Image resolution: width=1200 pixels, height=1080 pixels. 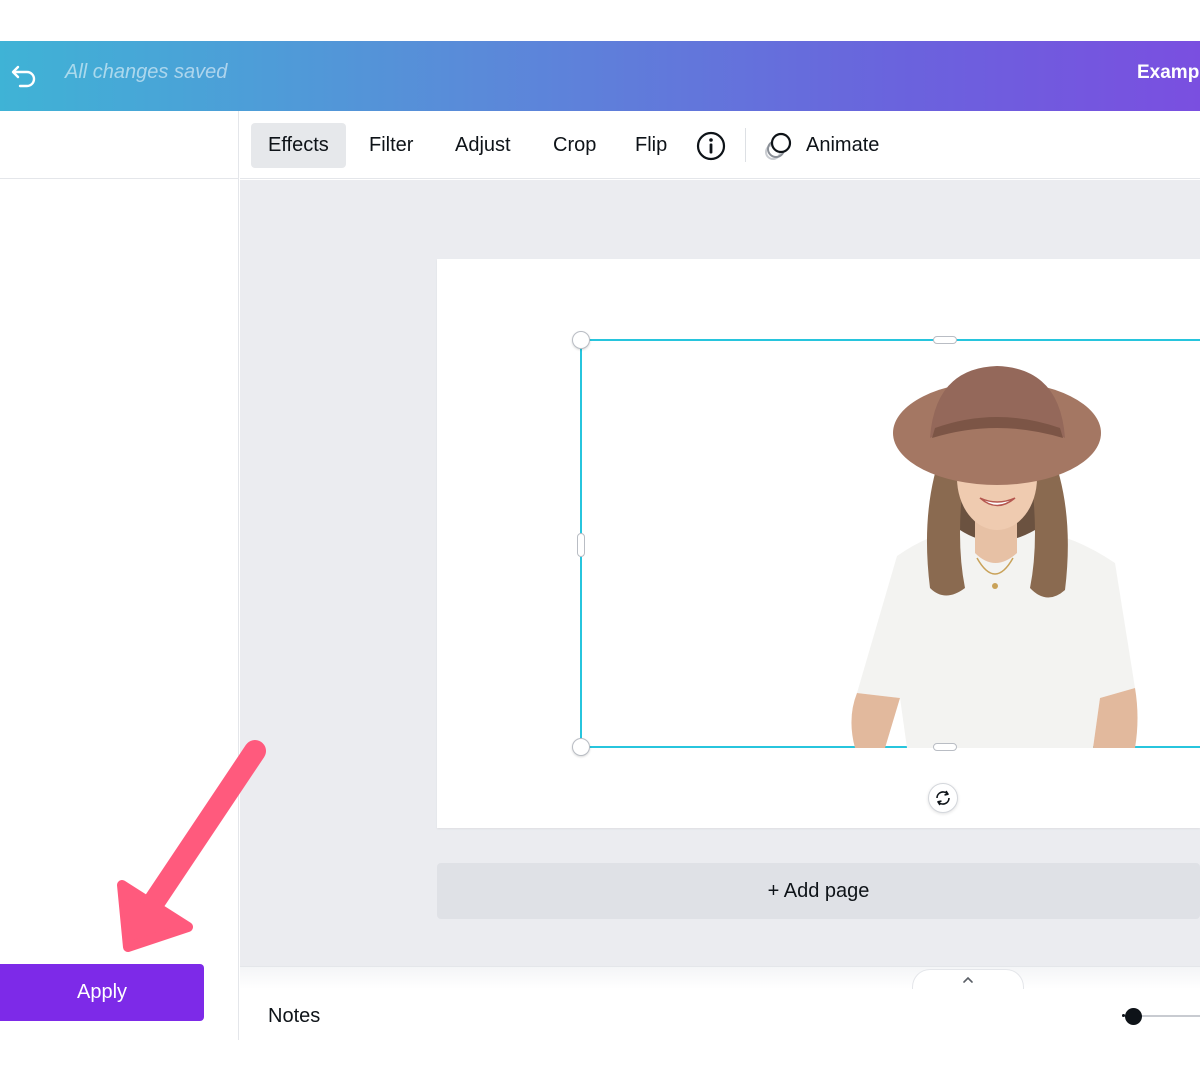 I want to click on save-status-text: All changes saved, so click(x=146, y=72).